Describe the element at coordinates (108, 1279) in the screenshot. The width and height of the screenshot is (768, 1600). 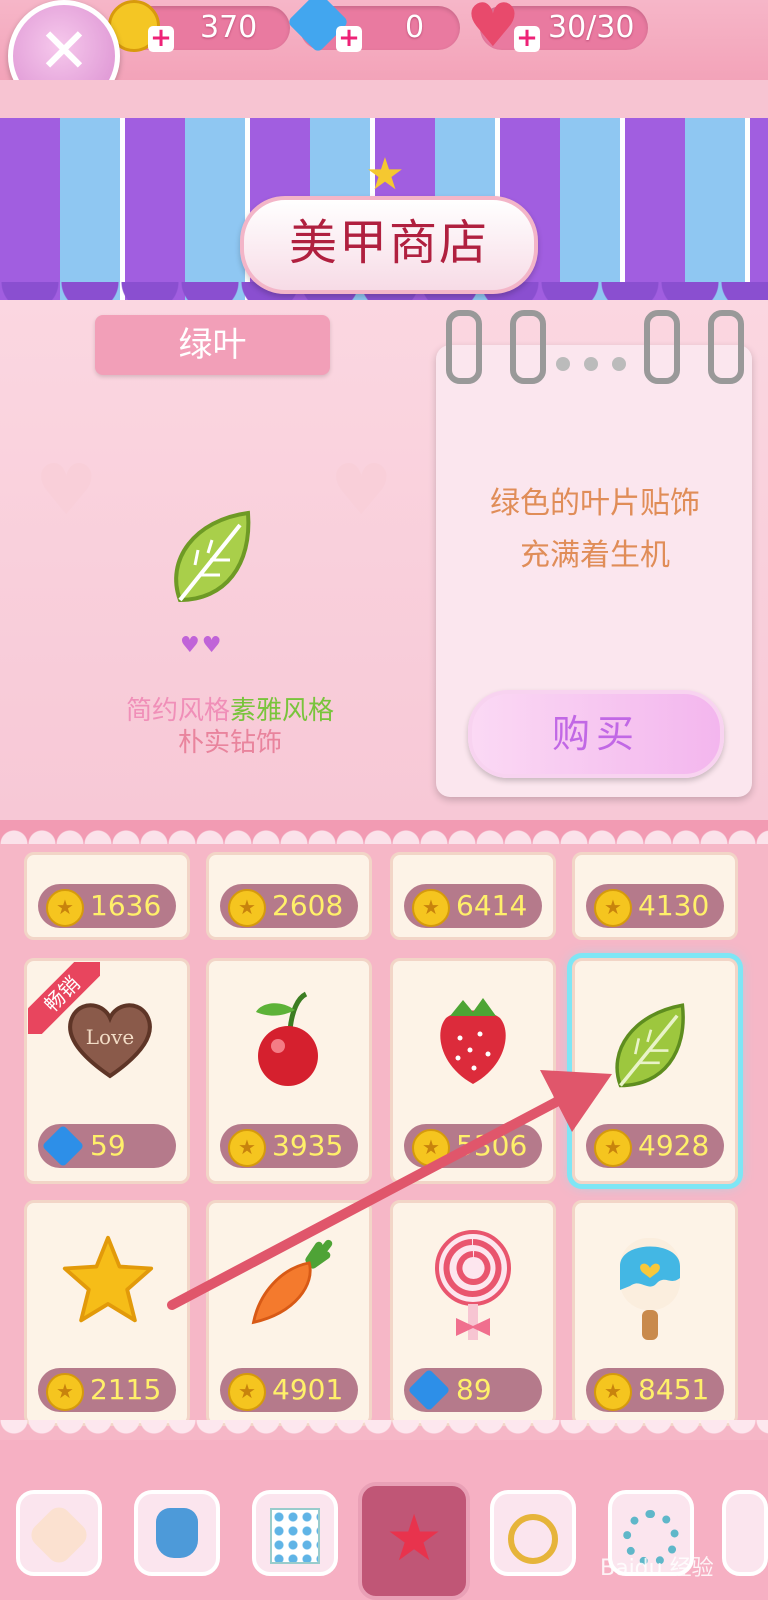
I see `star-icon` at that location.